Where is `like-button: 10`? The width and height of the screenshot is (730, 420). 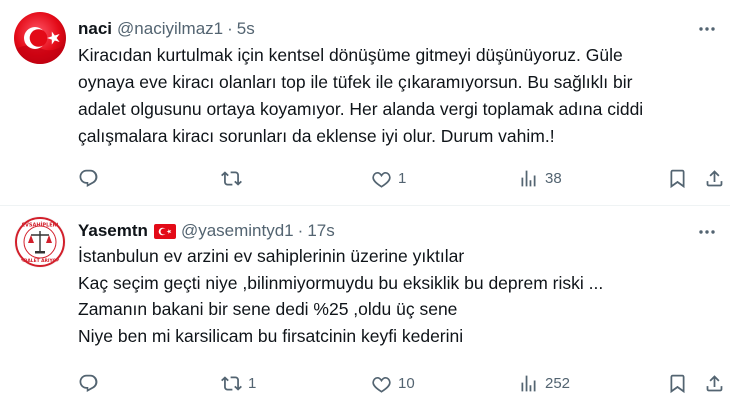
like-button: 10 is located at coordinates (393, 383).